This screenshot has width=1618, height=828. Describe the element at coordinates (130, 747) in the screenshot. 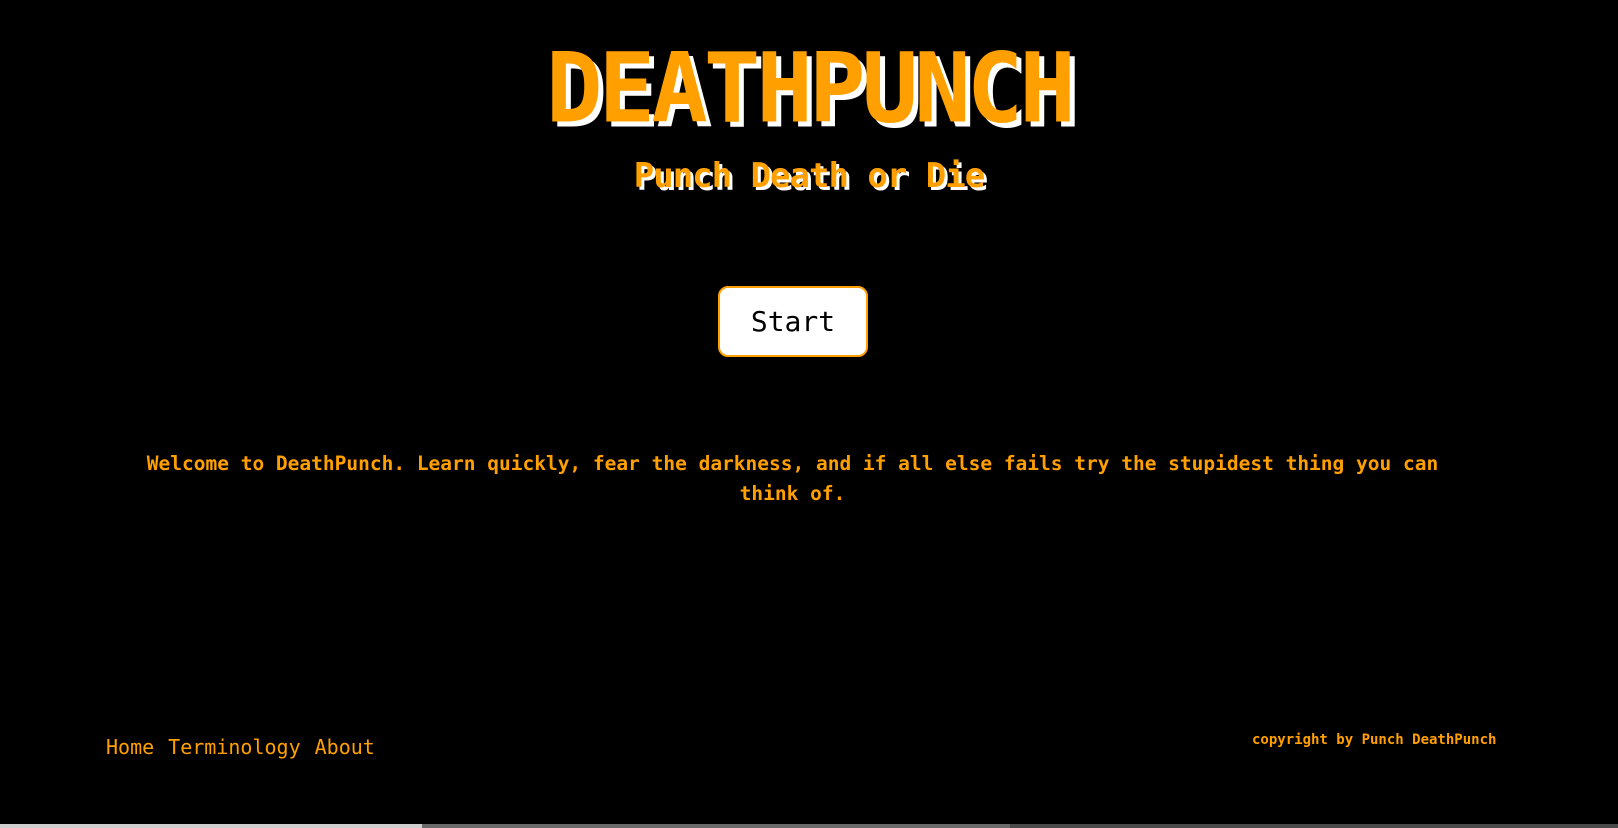

I see `footer-link-home: Home` at that location.